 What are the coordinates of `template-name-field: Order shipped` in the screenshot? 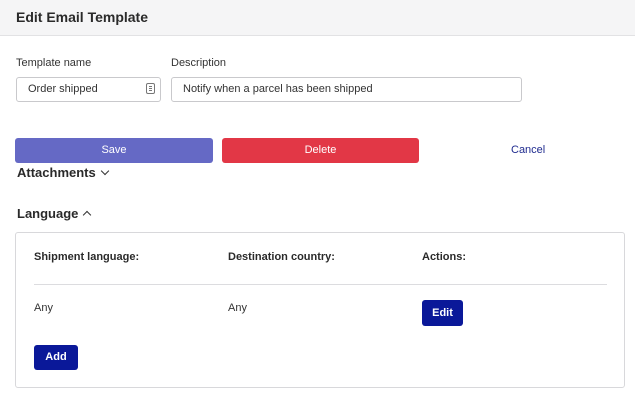 It's located at (88, 89).